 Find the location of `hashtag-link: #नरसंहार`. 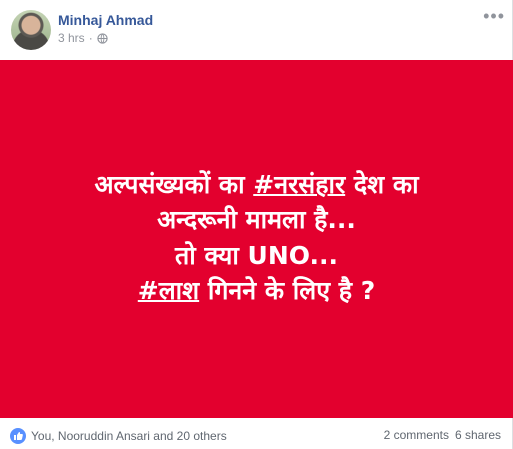

hashtag-link: #नरसंहार is located at coordinates (299, 184).